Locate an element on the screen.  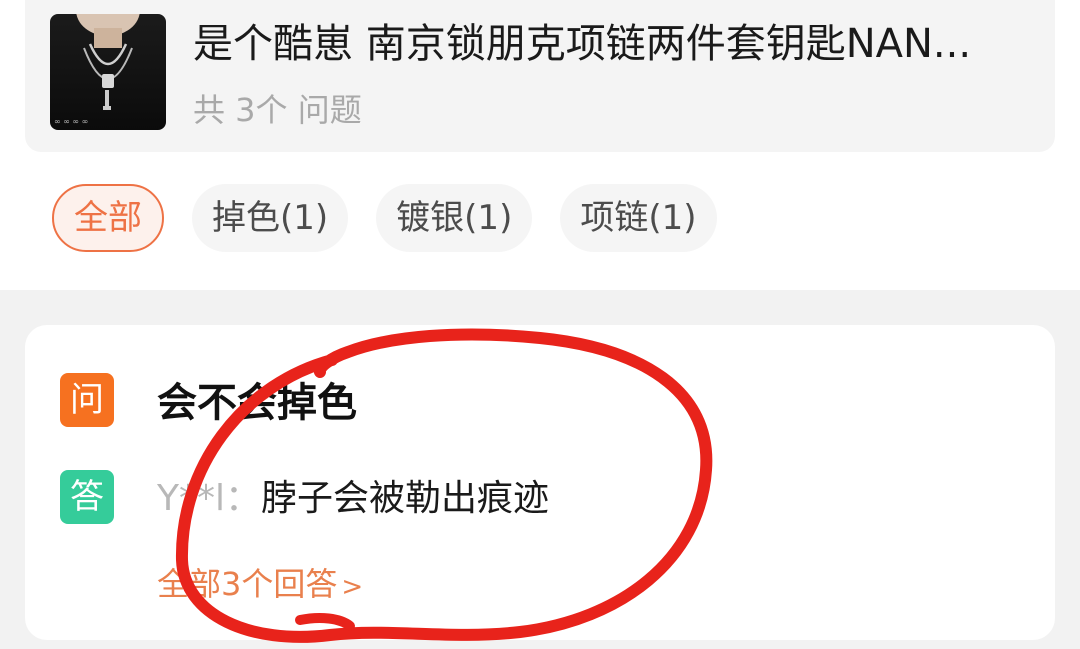
question-badge-icon: 问 is located at coordinates (87, 400).